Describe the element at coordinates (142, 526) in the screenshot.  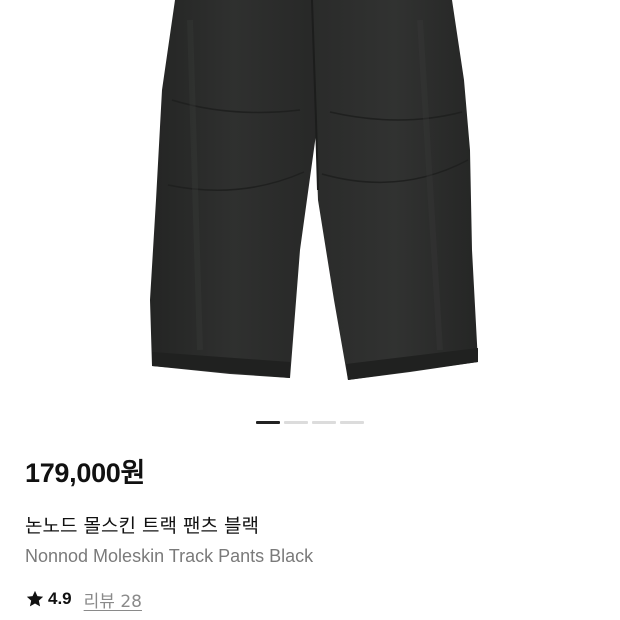
I see `product-title-korean: 논노드 몰스킨 트랙 팬츠 블랙` at that location.